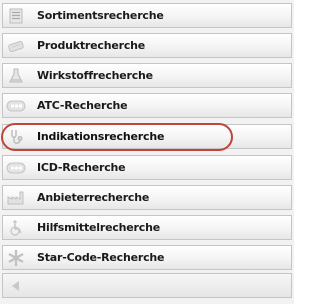 The image size is (320, 304). Describe the element at coordinates (16, 257) in the screenshot. I see `star-burst-icon` at that location.